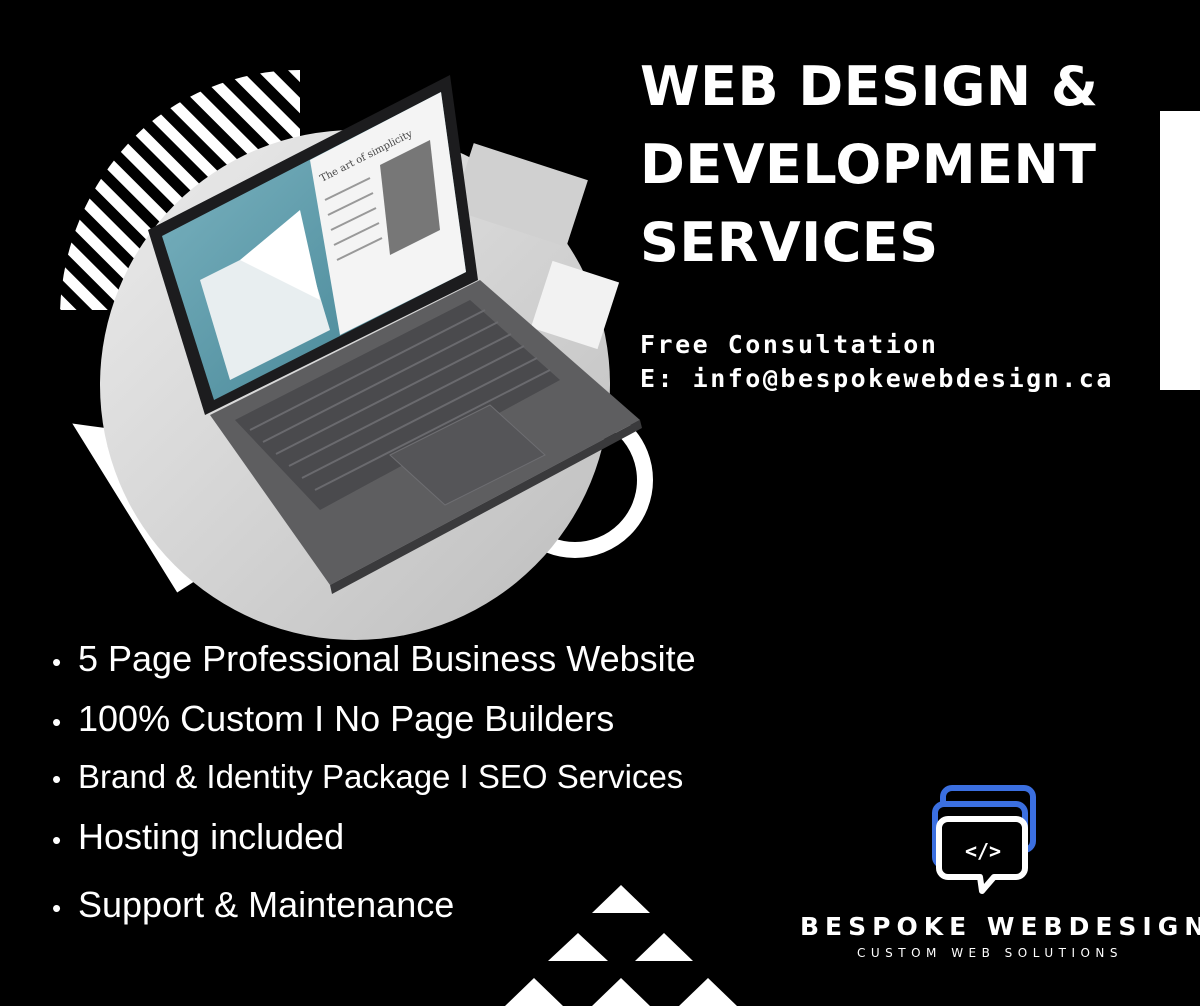 The width and height of the screenshot is (1200, 1006). What do you see at coordinates (381, 776) in the screenshot?
I see `feature-text: Brand & Identity Package I SEO Services` at bounding box center [381, 776].